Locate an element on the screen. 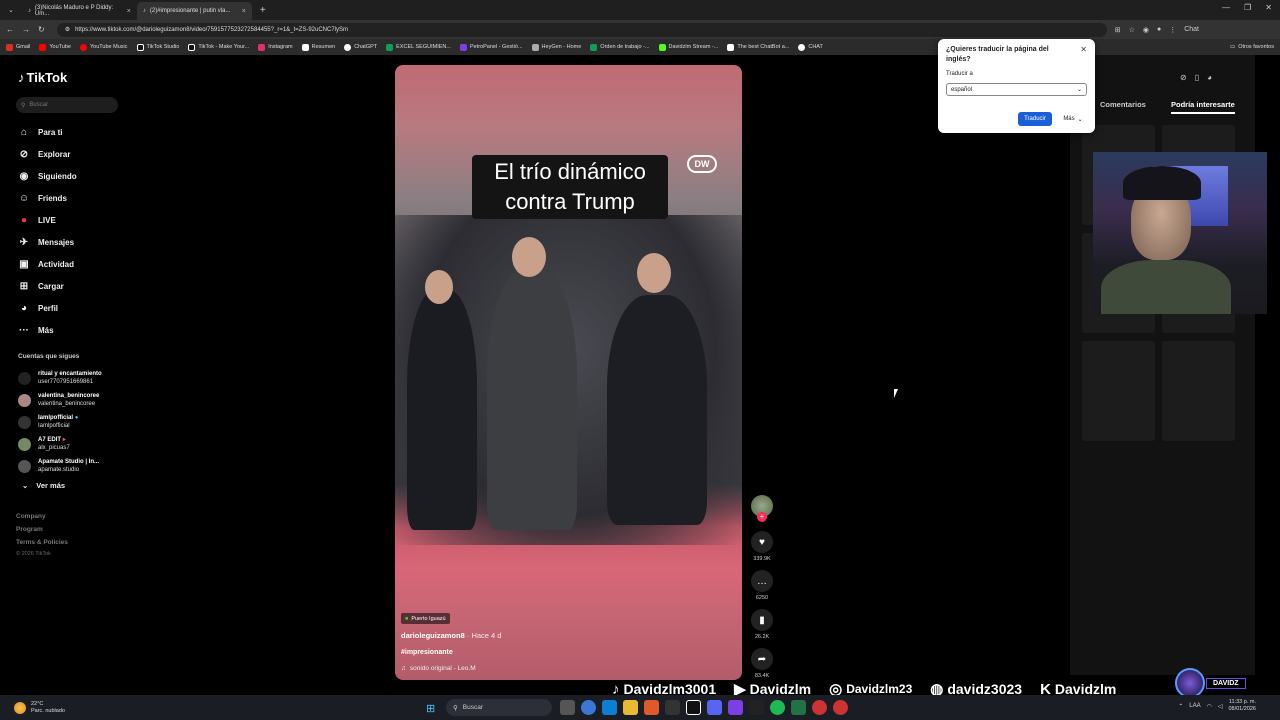 The width and height of the screenshot is (1280, 720). share-button: ➦ 83.4K is located at coordinates (762, 663).